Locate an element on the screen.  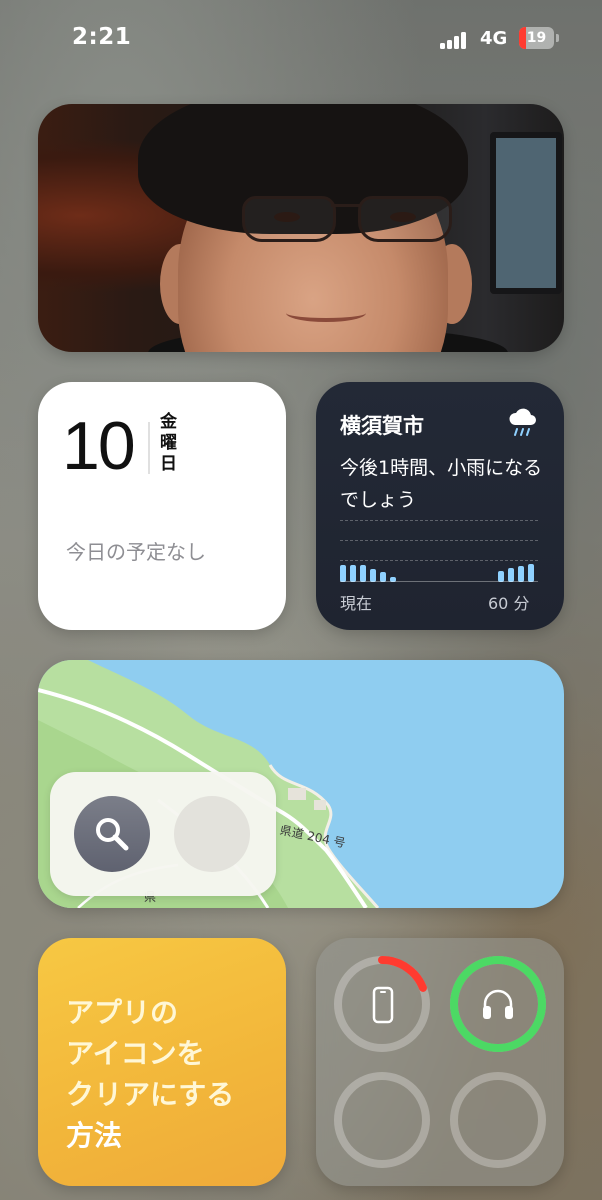
network-type: 4G is located at coordinates (494, 38).